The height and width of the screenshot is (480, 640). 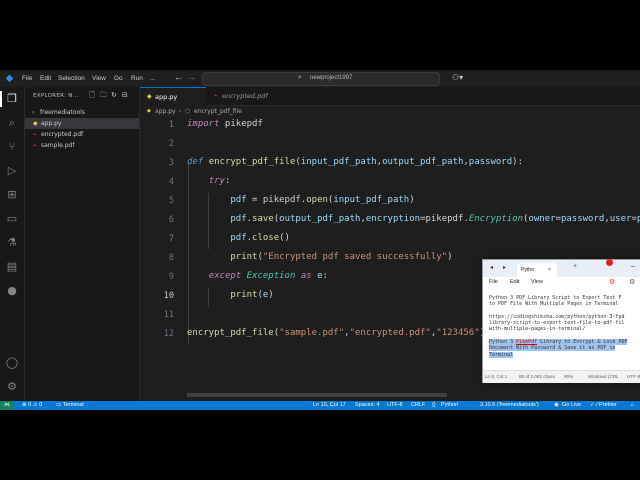 I want to click on terminal-icon: ▭, so click(x=58, y=405).